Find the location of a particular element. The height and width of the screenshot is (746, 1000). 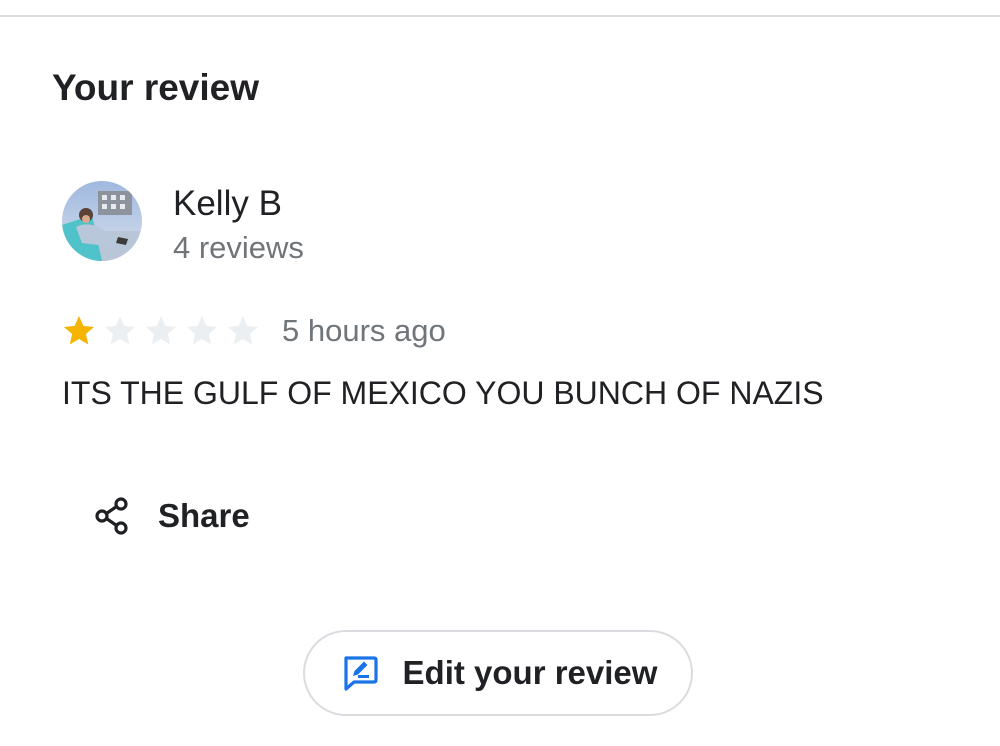

edit-review-icon is located at coordinates (360, 673).